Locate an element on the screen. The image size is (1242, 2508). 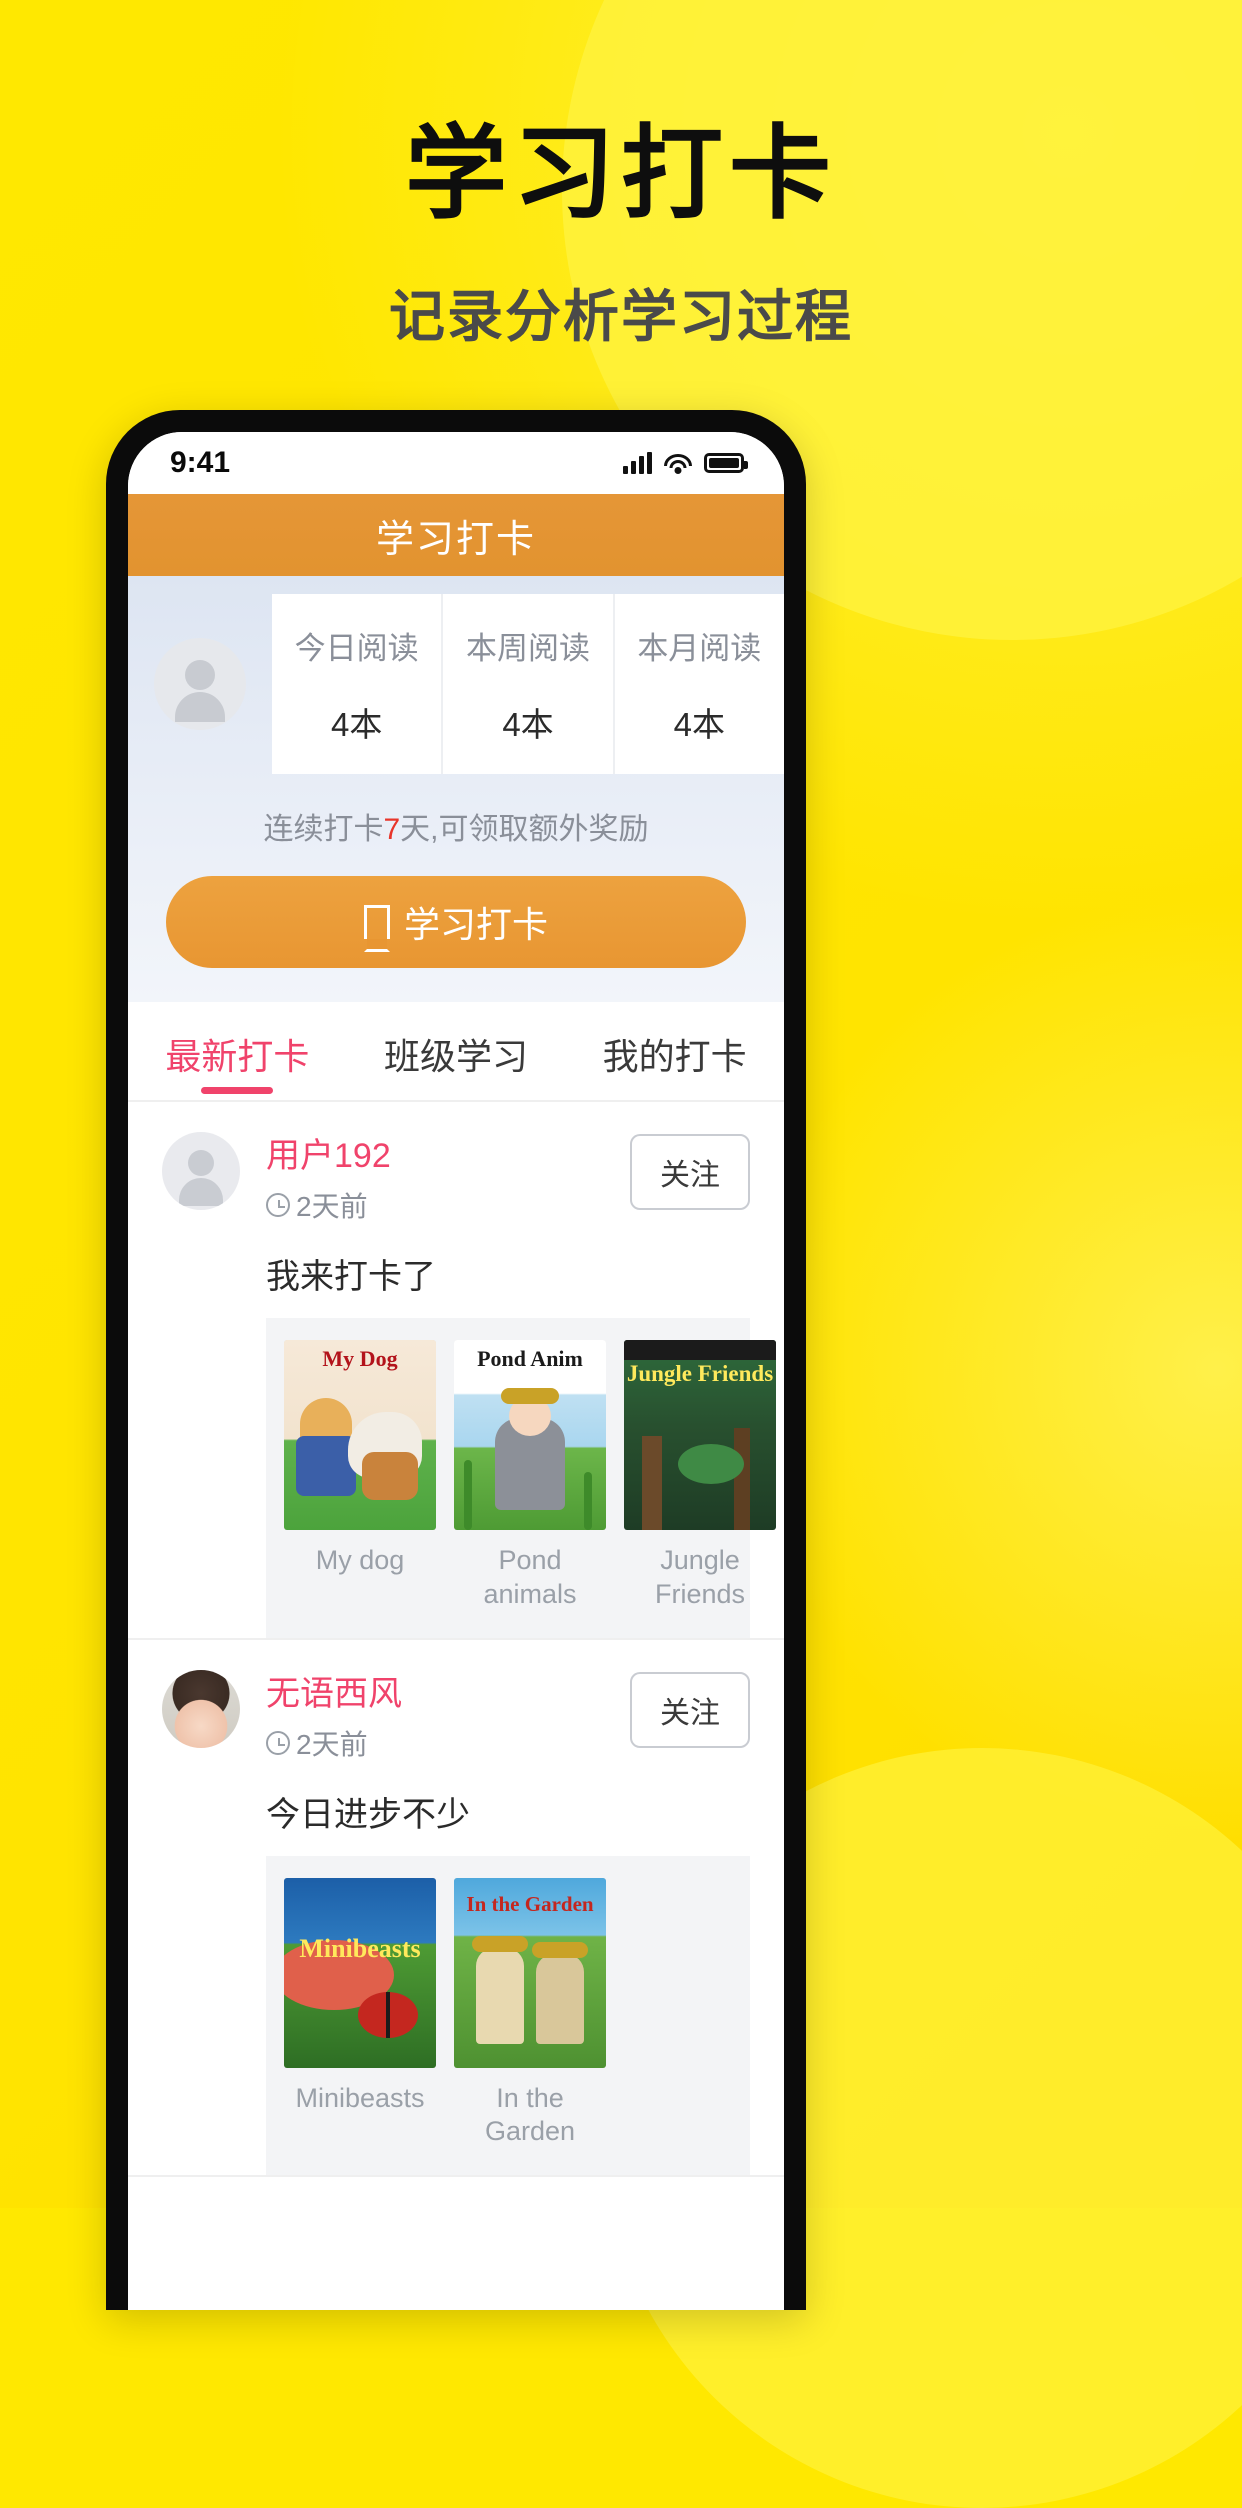
signal-bars-icon is located at coordinates (637, 463).